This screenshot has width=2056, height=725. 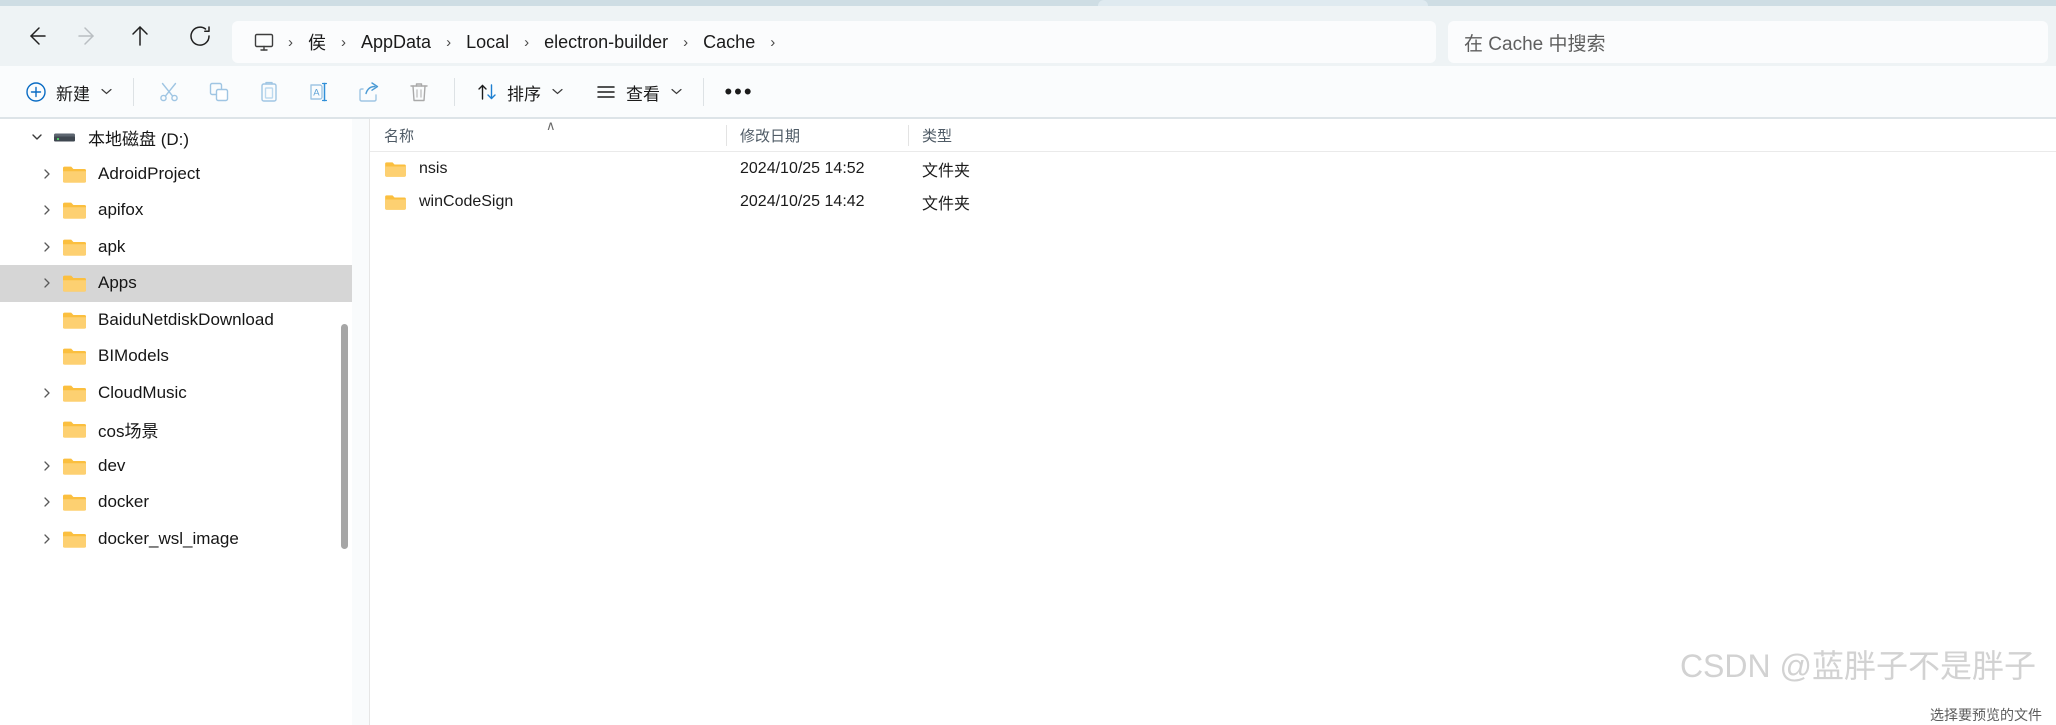 I want to click on view-button: 查看, so click(x=638, y=92).